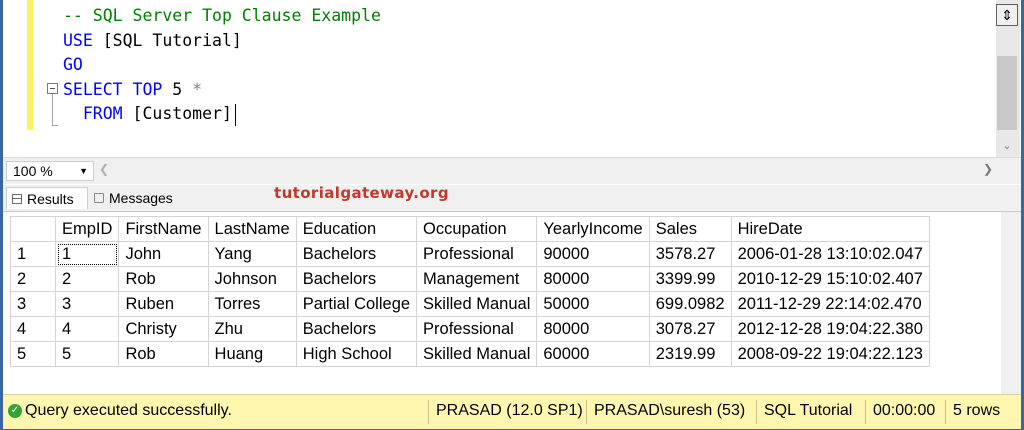 This screenshot has width=1024, height=430. What do you see at coordinates (163, 329) in the screenshot?
I see `table-cell: Christy` at bounding box center [163, 329].